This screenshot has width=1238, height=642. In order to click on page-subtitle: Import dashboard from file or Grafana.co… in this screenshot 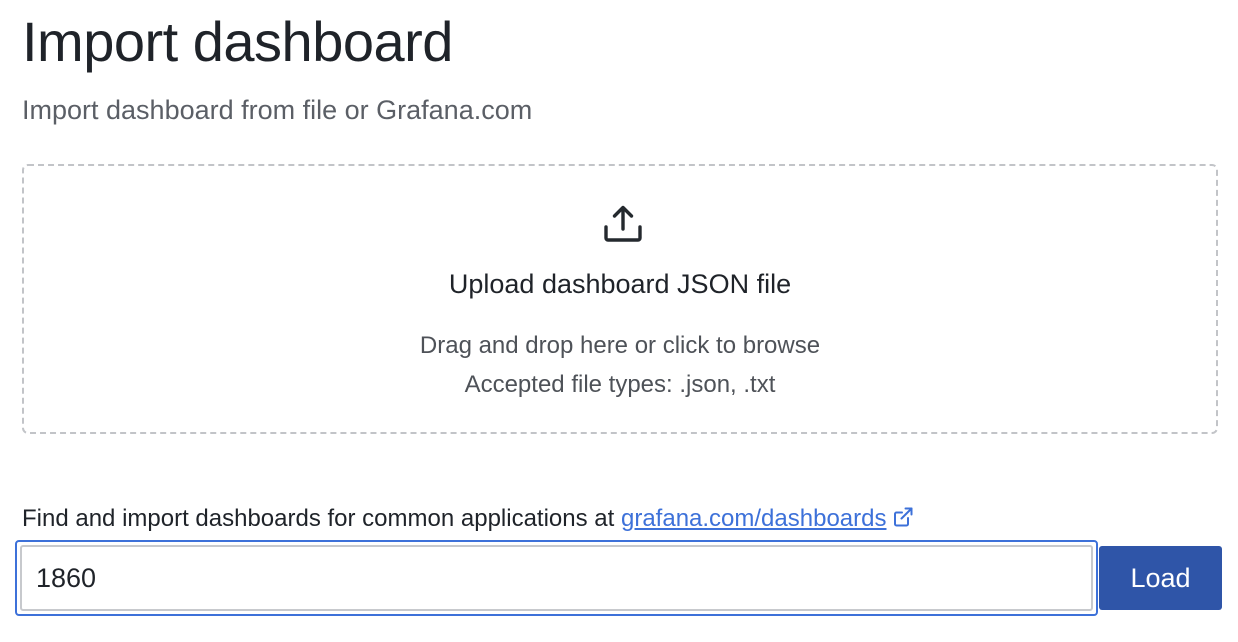, I will do `click(277, 110)`.